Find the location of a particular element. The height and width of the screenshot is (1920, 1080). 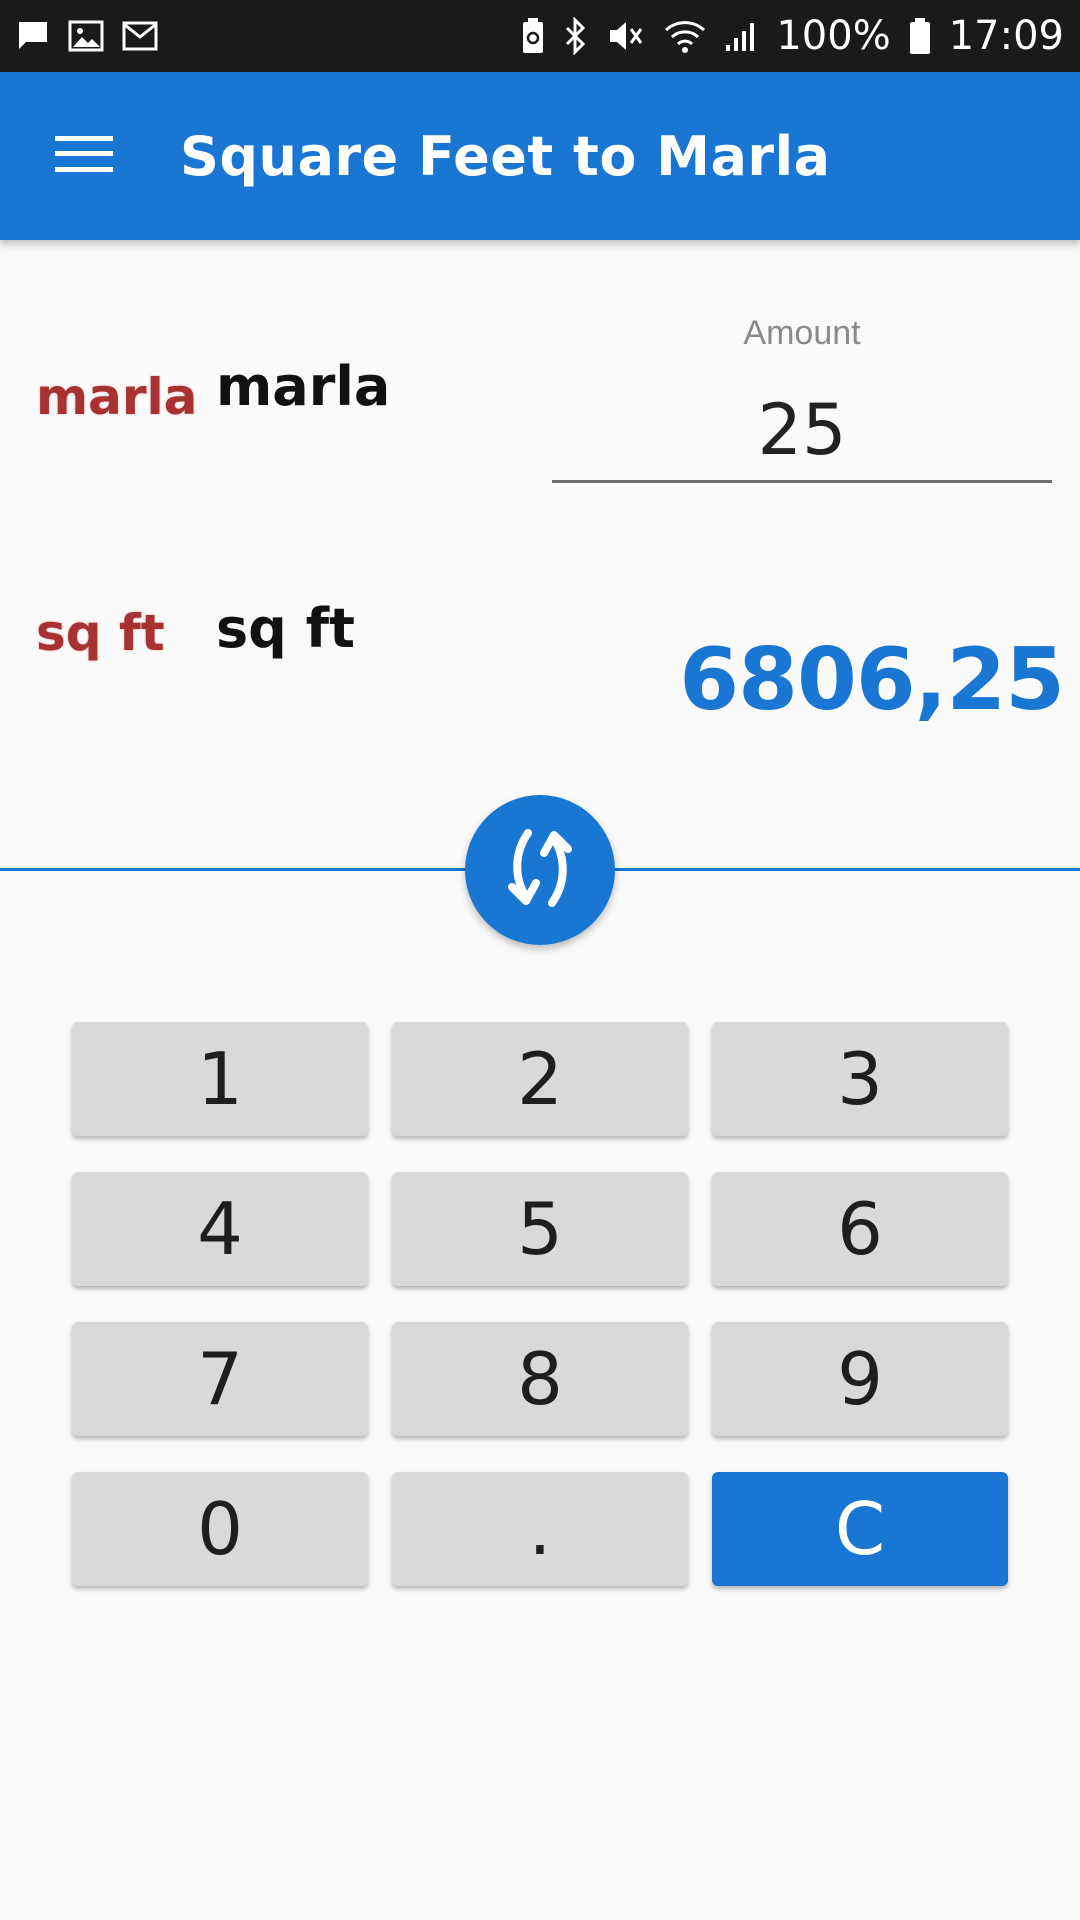

battery-icon is located at coordinates (920, 36).